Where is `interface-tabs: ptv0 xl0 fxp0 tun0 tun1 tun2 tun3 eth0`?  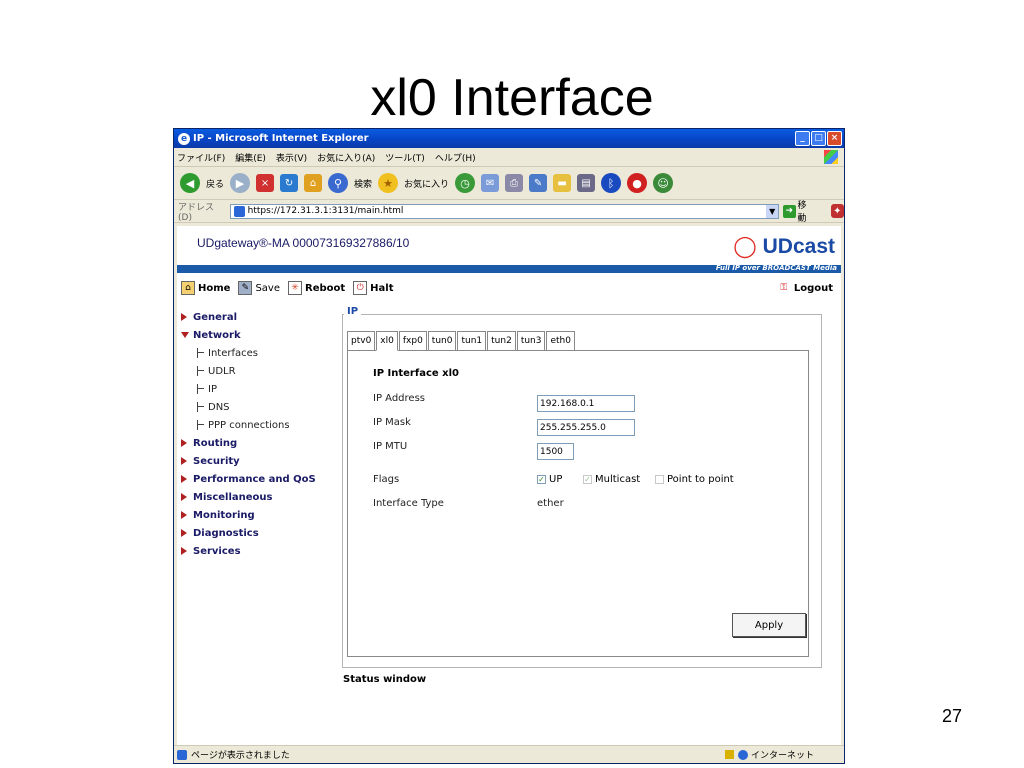
interface-tabs: ptv0 xl0 fxp0 tun0 tun1 tun2 tun3 eth0 is located at coordinates (461, 341).